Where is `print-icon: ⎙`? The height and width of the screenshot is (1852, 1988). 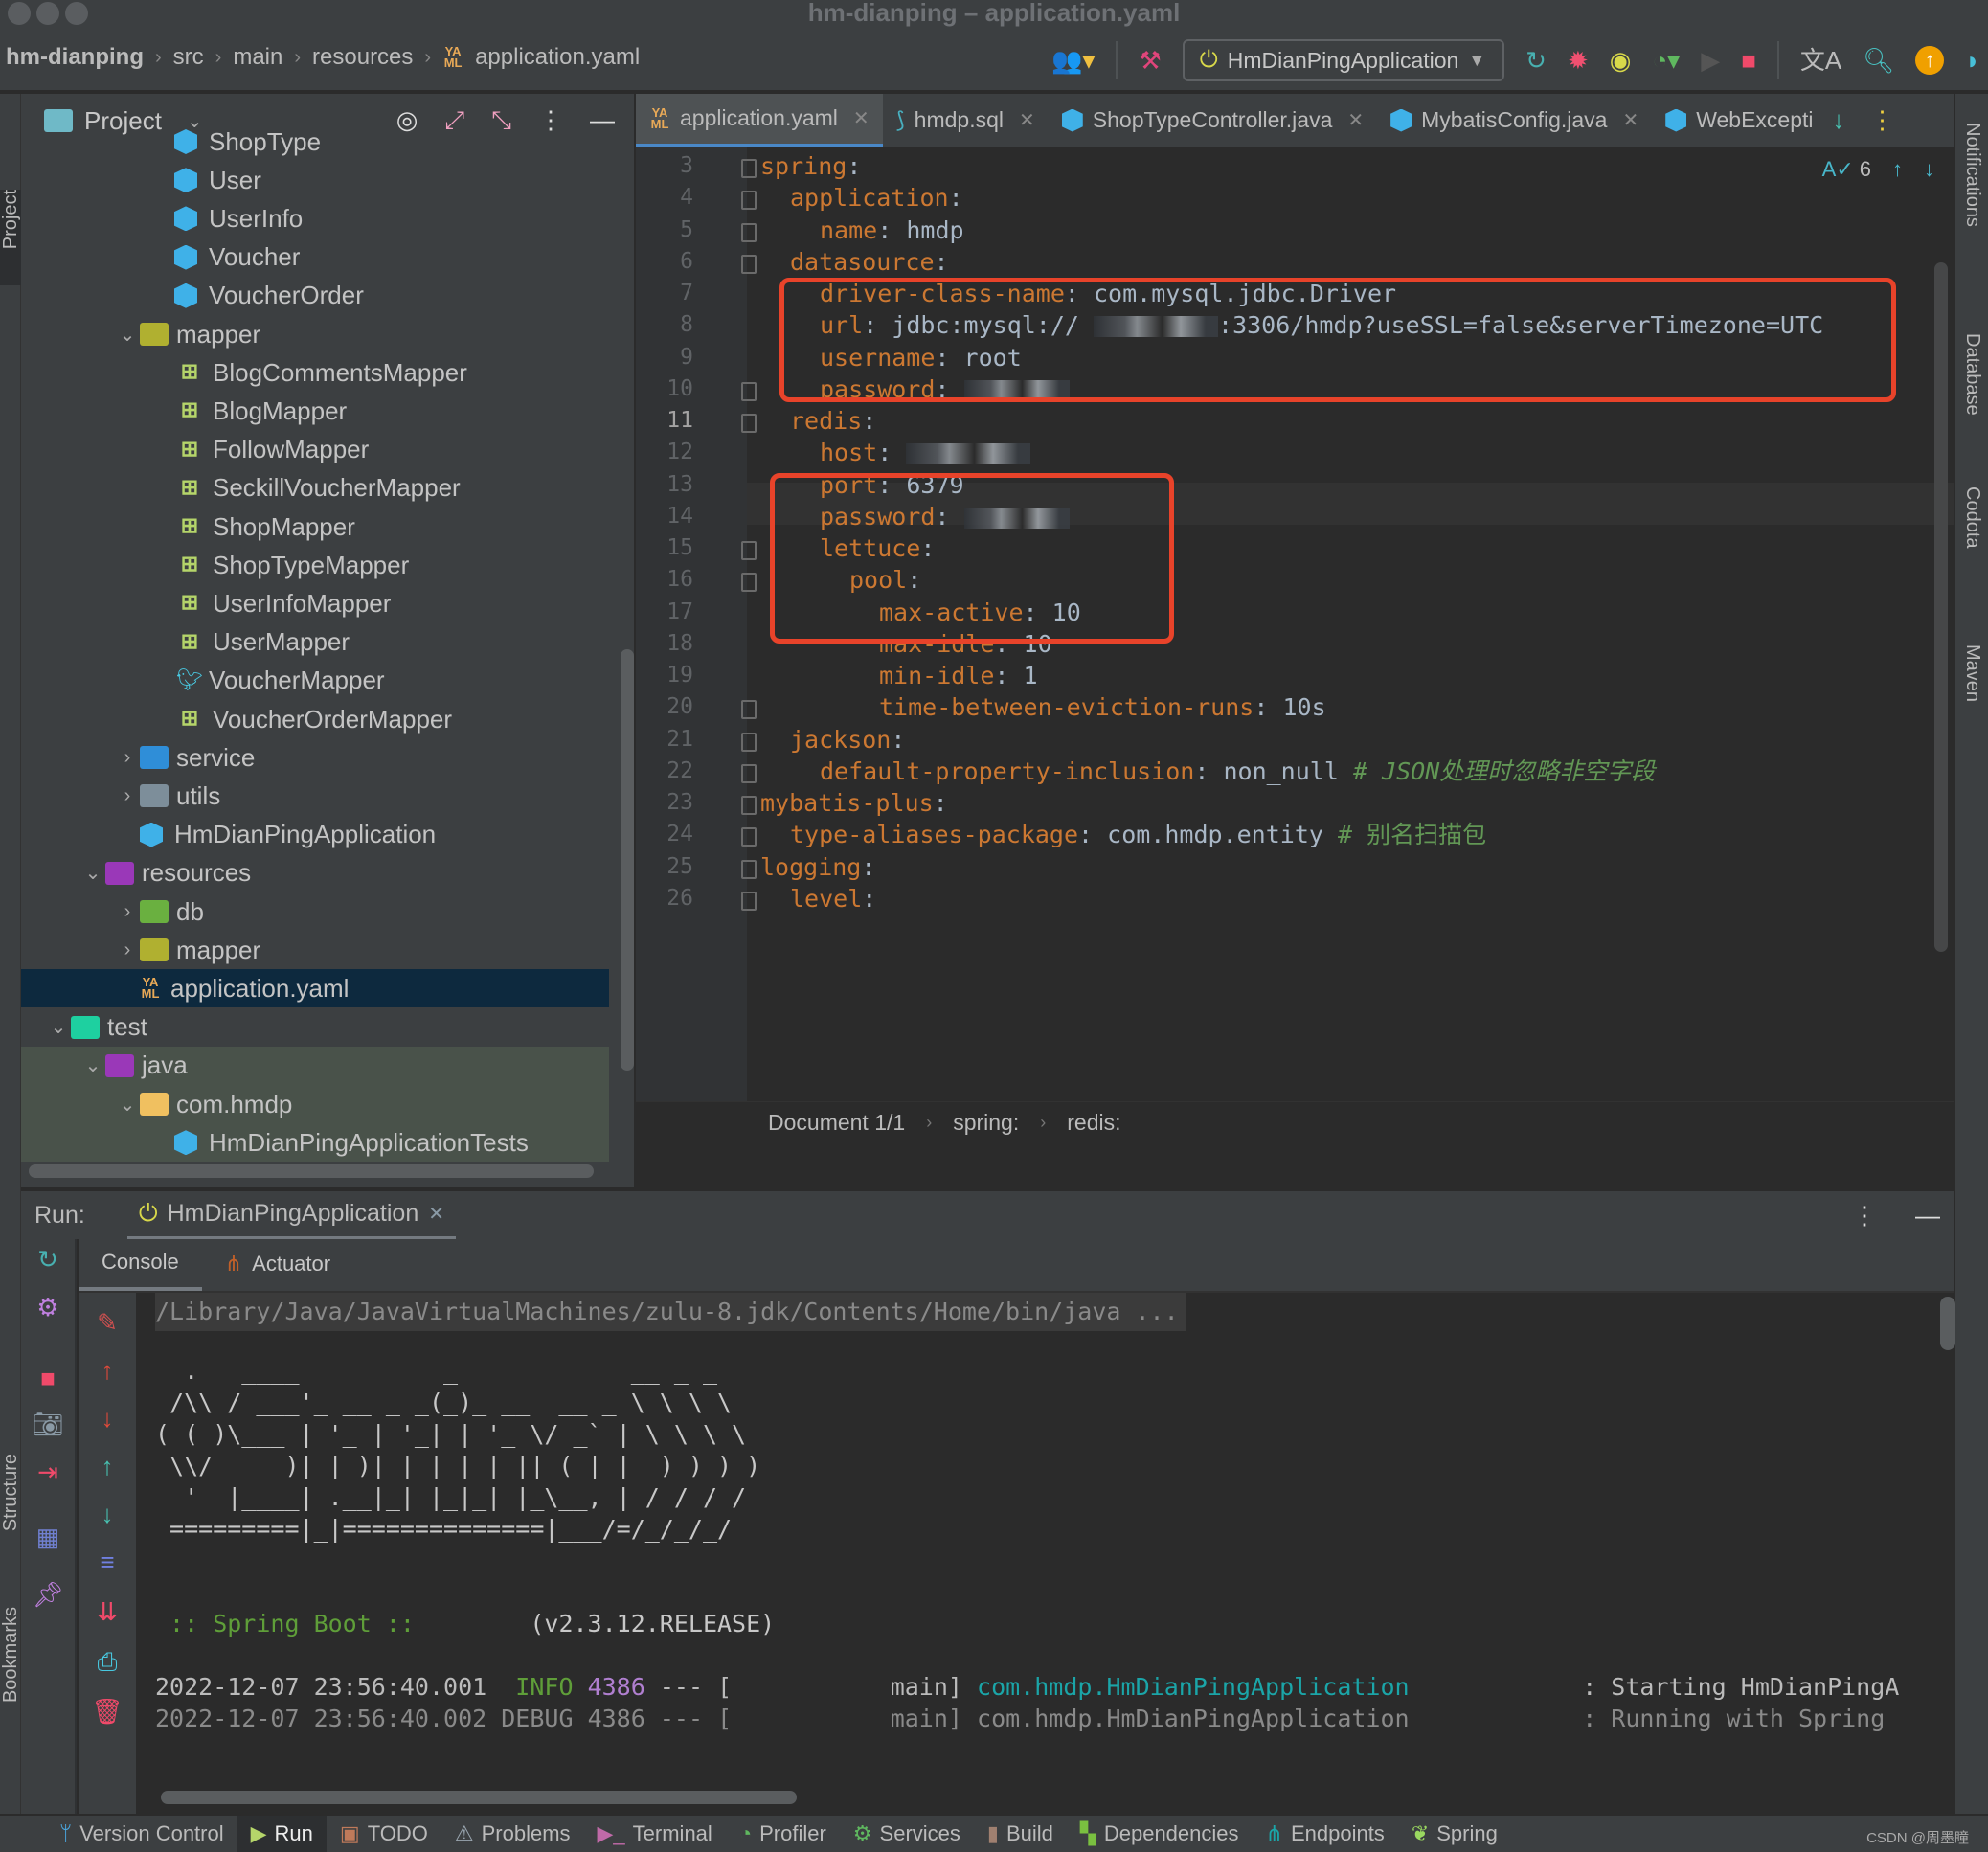 print-icon: ⎙ is located at coordinates (107, 1663).